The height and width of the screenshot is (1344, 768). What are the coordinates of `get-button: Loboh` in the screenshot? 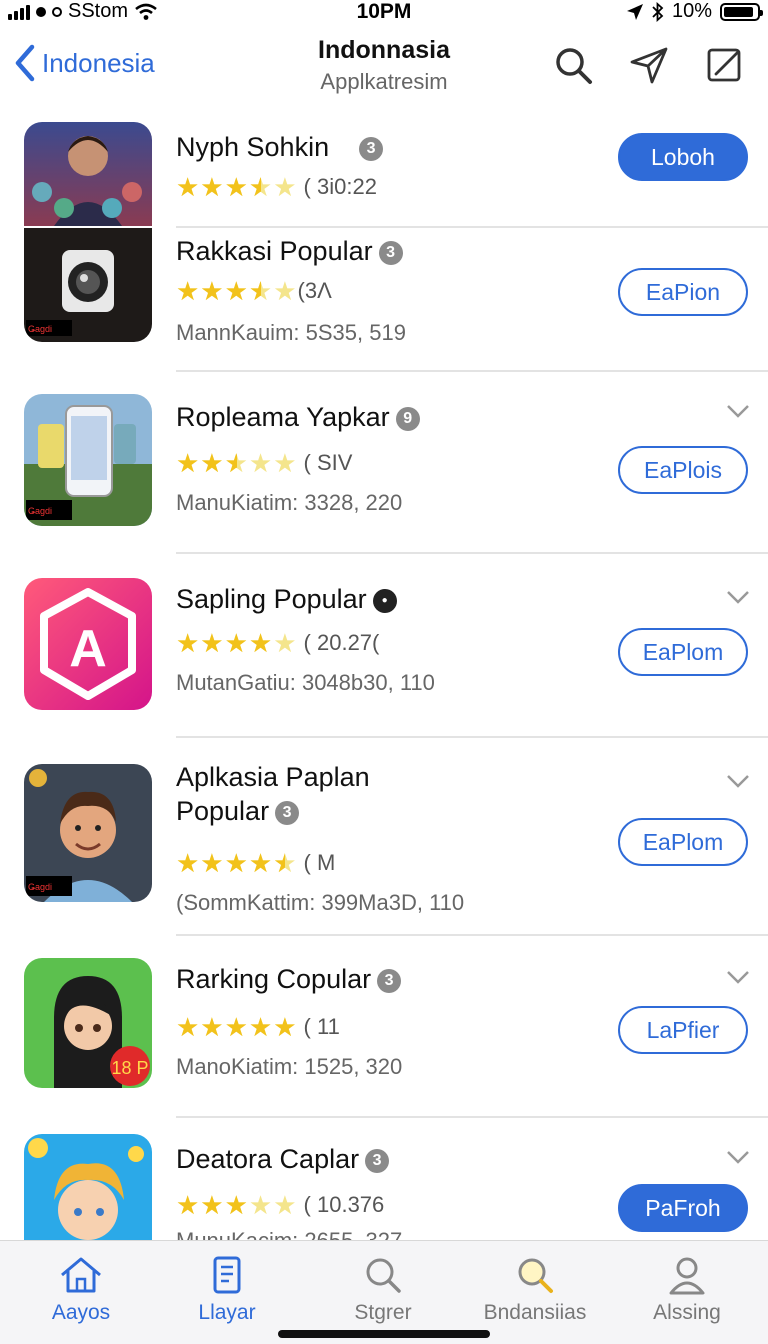 It's located at (683, 157).